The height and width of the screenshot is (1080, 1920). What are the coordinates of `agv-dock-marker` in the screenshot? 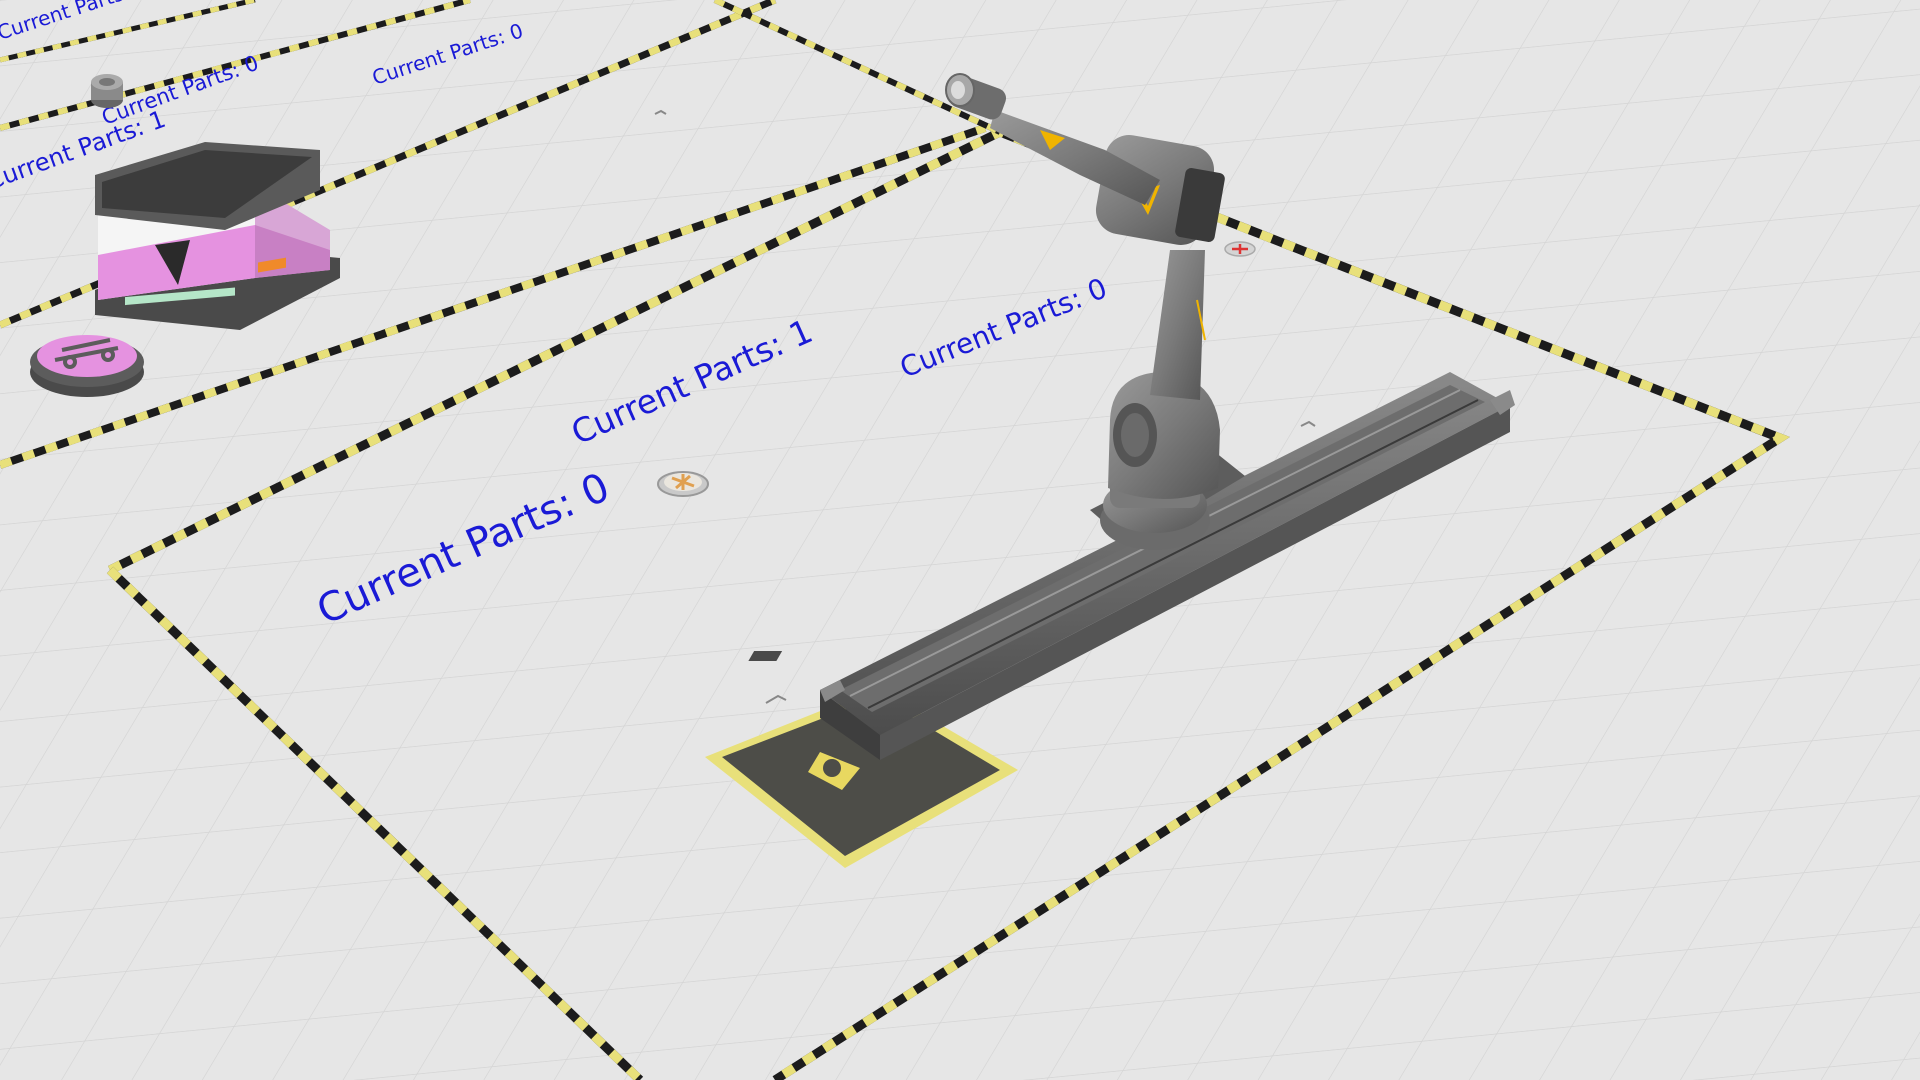 It's located at (87, 366).